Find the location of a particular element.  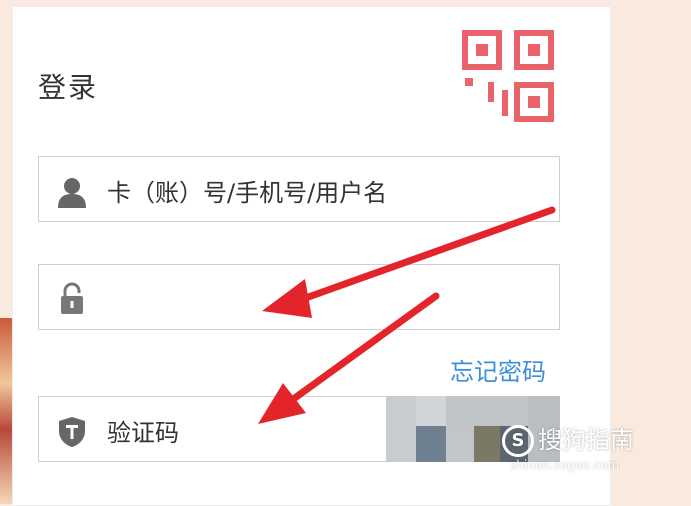

watermark-url: zhinan.sogou.com is located at coordinates (565, 465).